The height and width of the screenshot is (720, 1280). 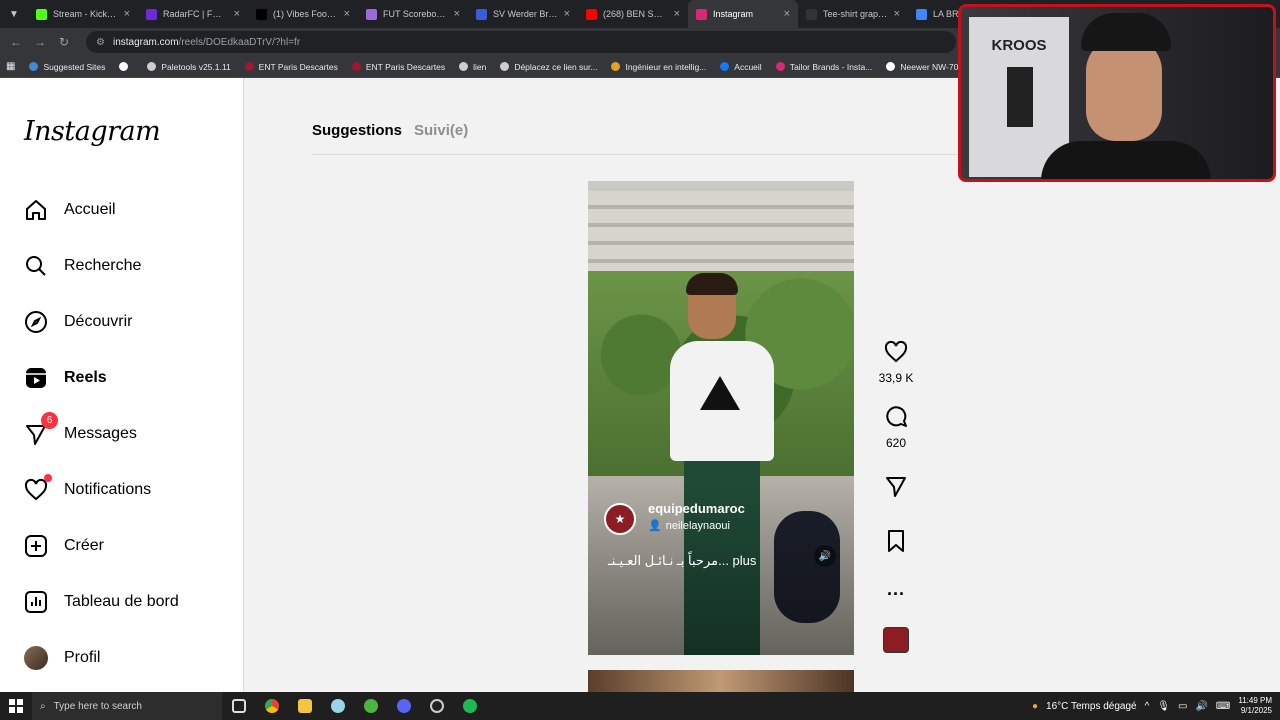 What do you see at coordinates (721, 681) in the screenshot?
I see `next-reel-preview` at bounding box center [721, 681].